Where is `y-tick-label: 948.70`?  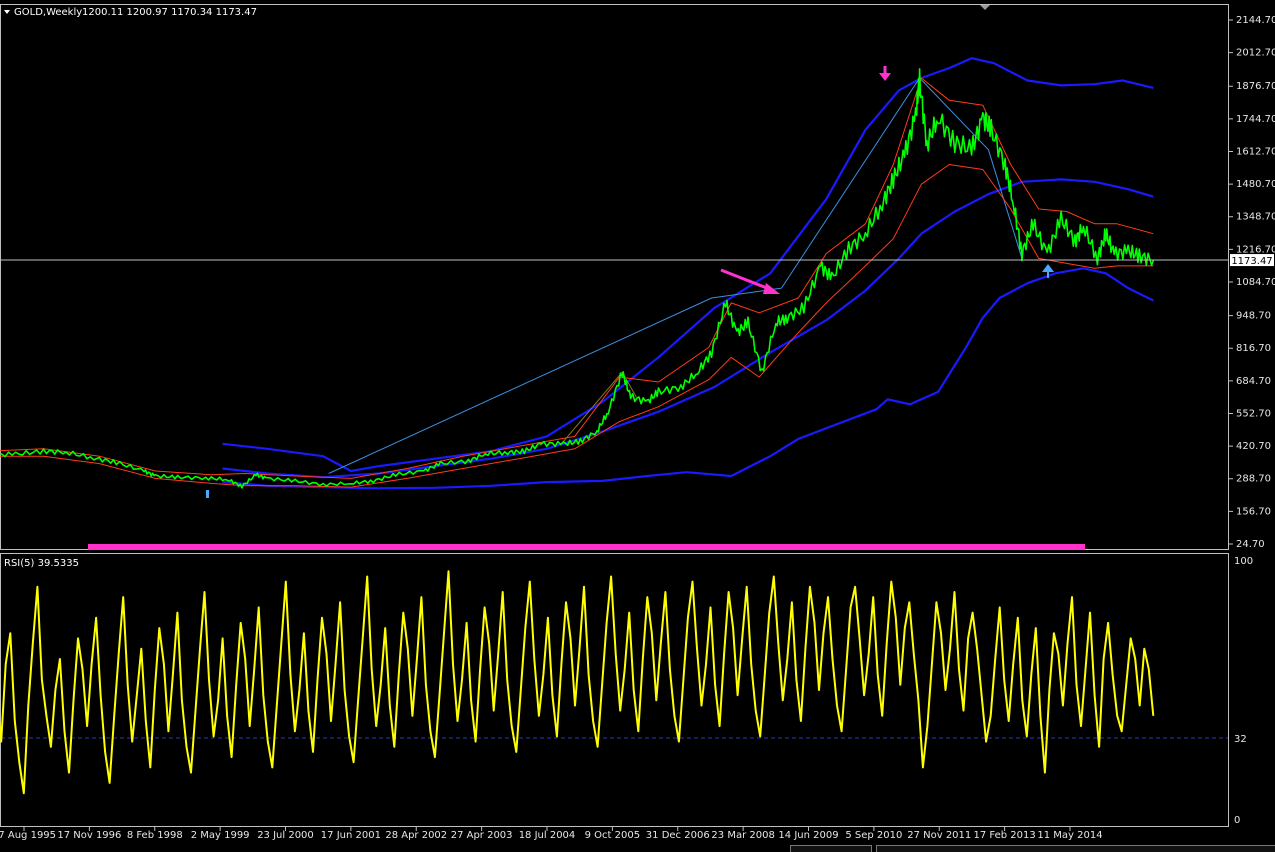
y-tick-label: 948.70 is located at coordinates (1253, 316).